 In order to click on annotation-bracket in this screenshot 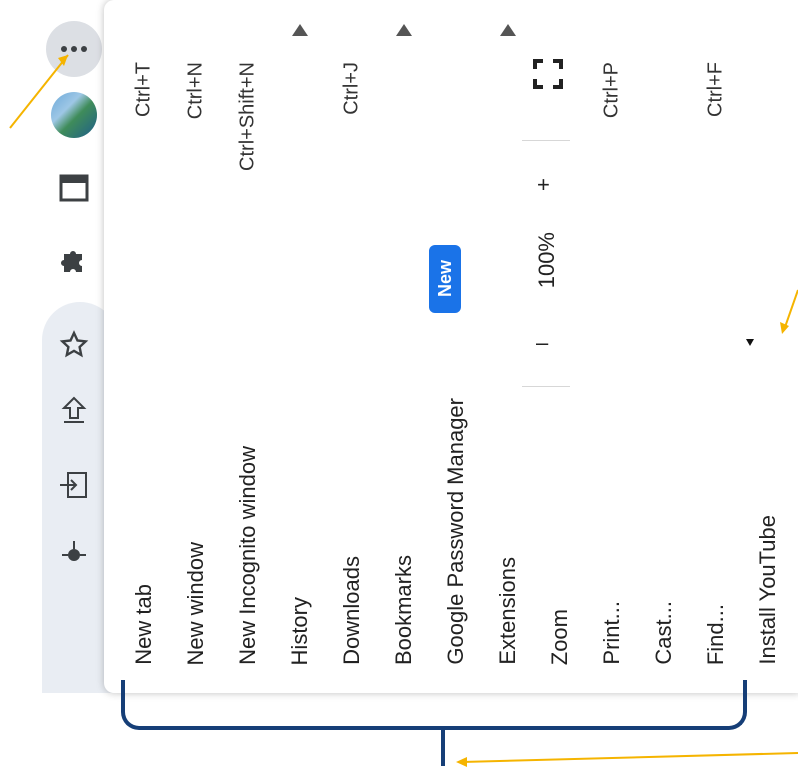, I will do `click(434, 705)`.